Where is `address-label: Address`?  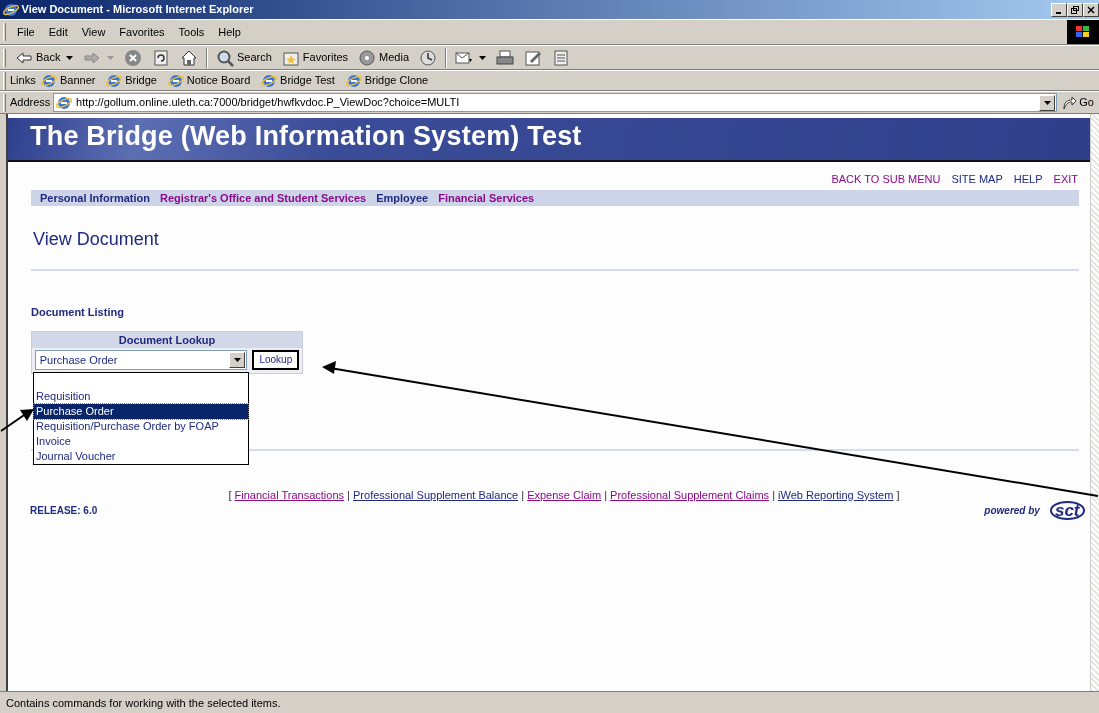 address-label: Address is located at coordinates (30, 103).